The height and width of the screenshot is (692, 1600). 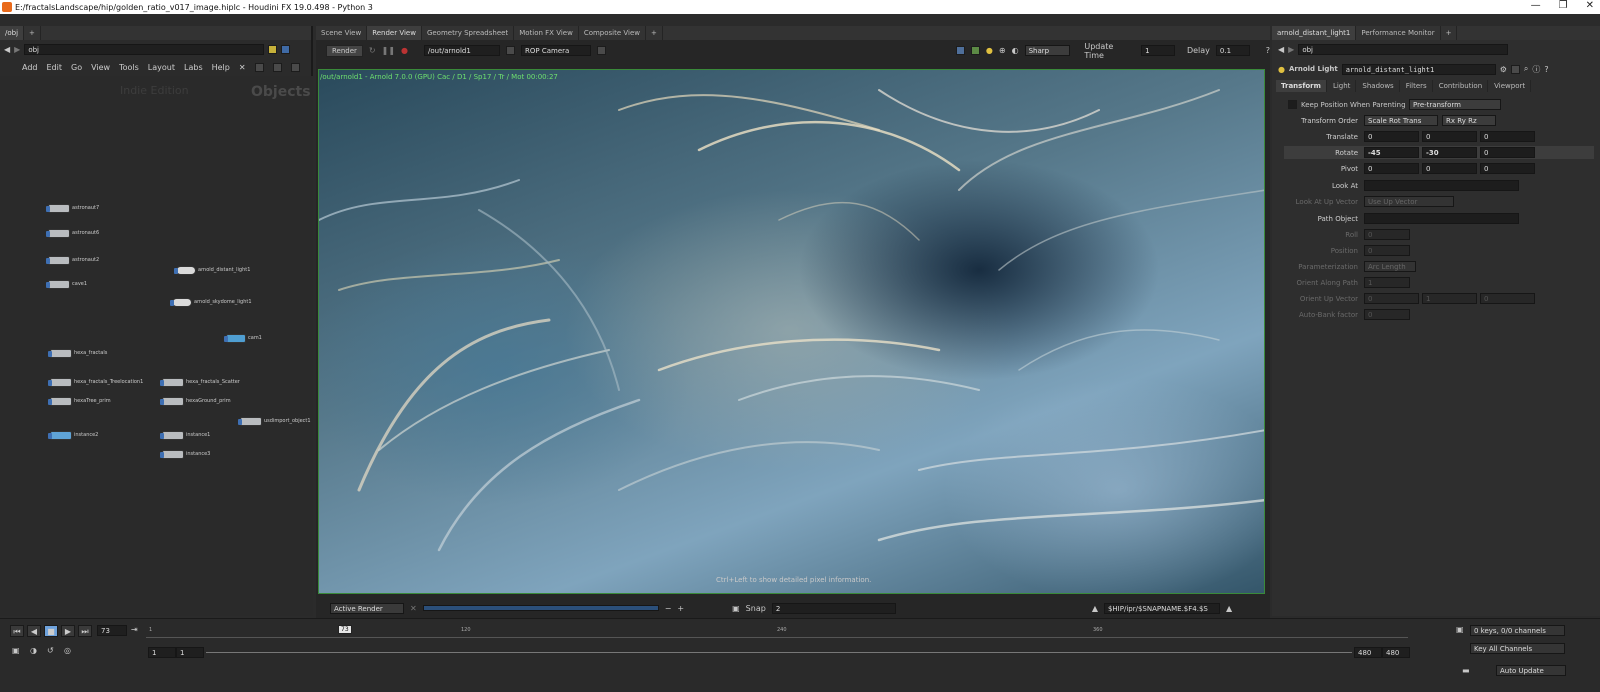 I want to click on render-button: Render, so click(x=344, y=50).